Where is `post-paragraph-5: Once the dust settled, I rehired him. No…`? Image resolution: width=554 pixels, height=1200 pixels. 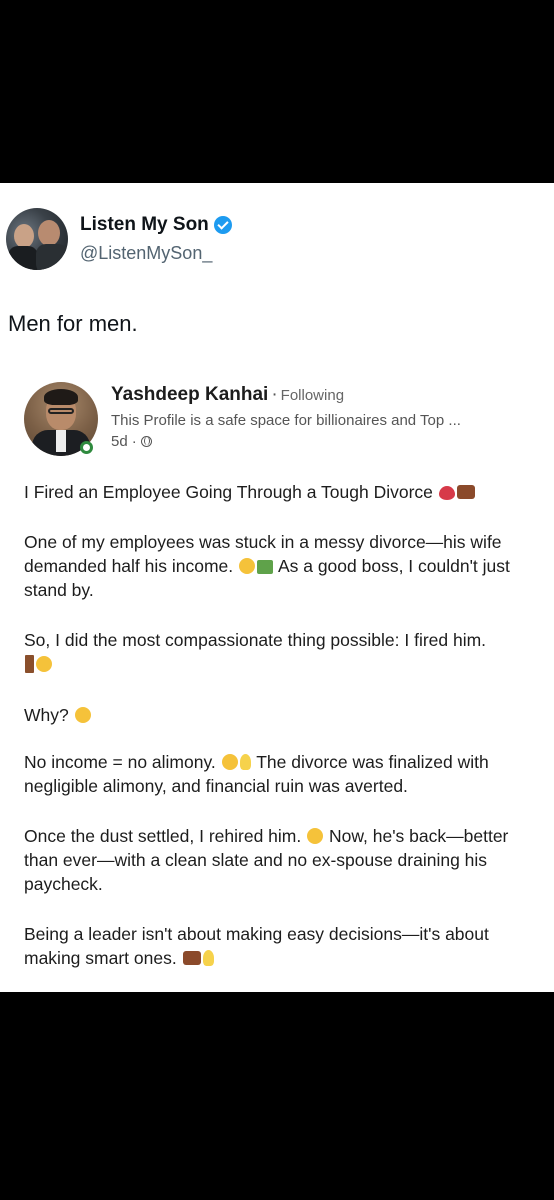
post-paragraph-5: Once the dust settled, I rehired him. No… is located at coordinates (281, 860).